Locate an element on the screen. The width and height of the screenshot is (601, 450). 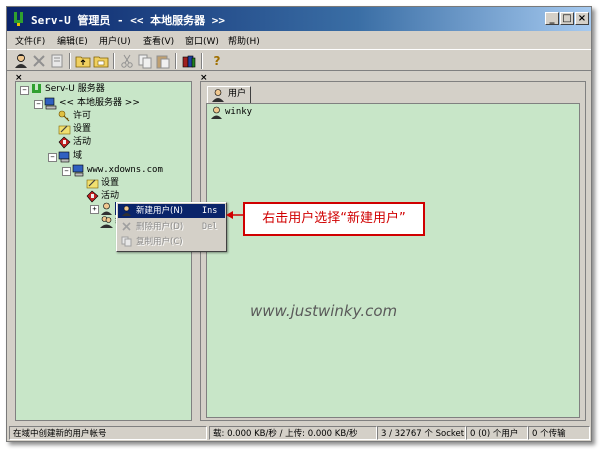
folder-icon is located at coordinates (101, 61).